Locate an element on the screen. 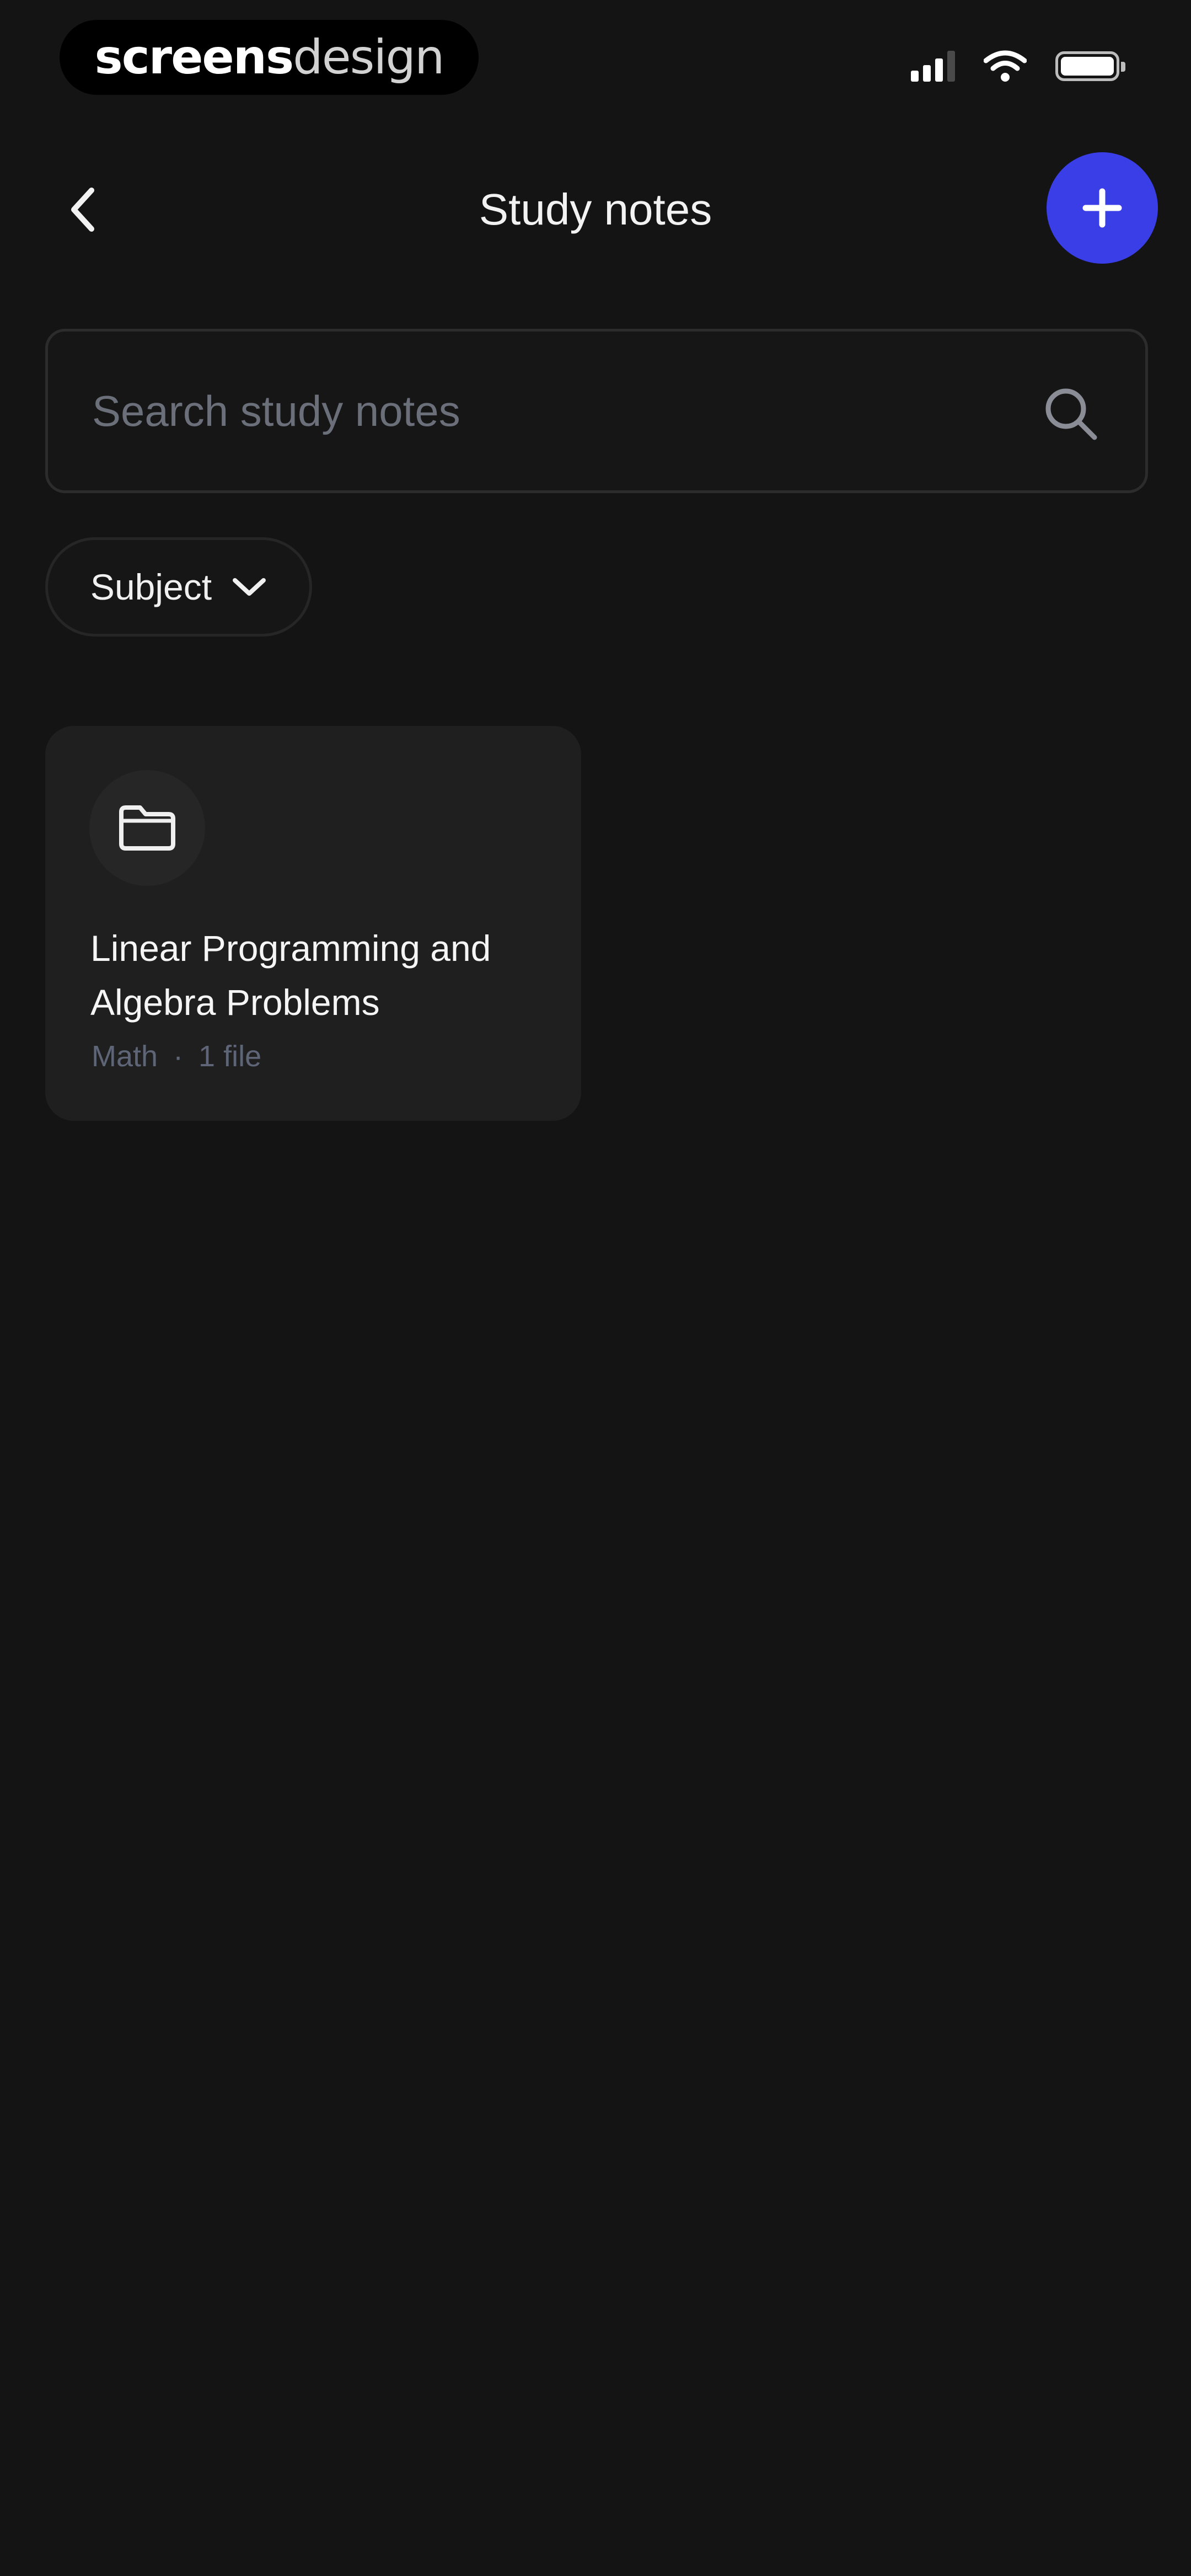  back-button is located at coordinates (82, 210).